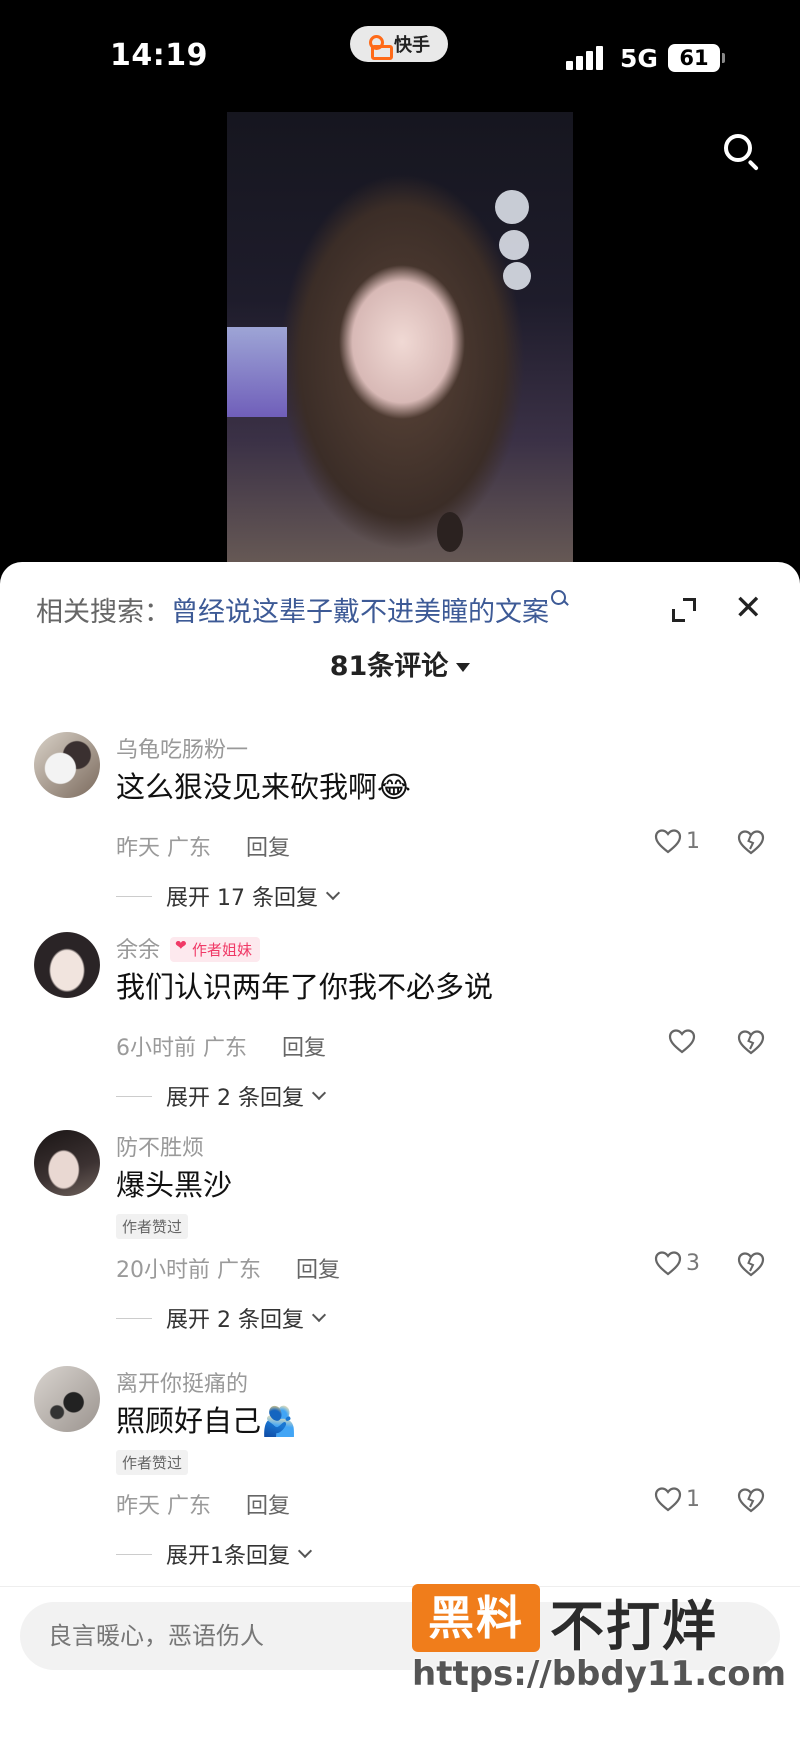 The height and width of the screenshot is (1738, 800). I want to click on close-icon: ✕, so click(748, 608).